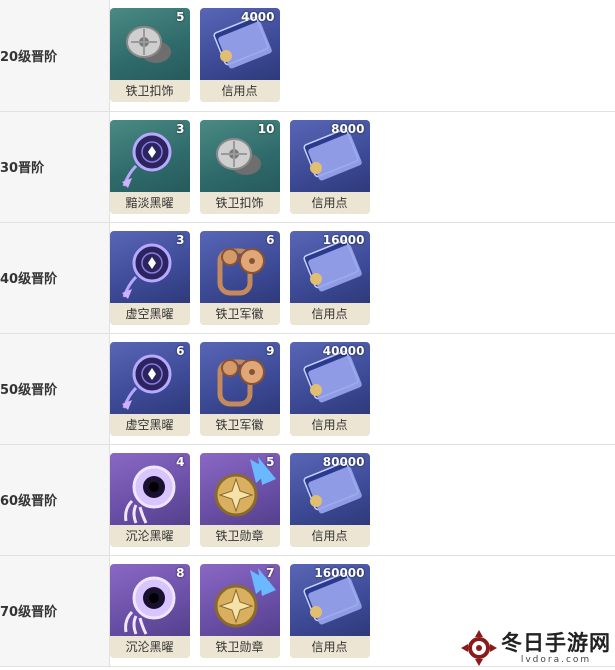 The image size is (615, 670). What do you see at coordinates (239, 377) in the screenshot?
I see `material-thumbnail: 9` at bounding box center [239, 377].